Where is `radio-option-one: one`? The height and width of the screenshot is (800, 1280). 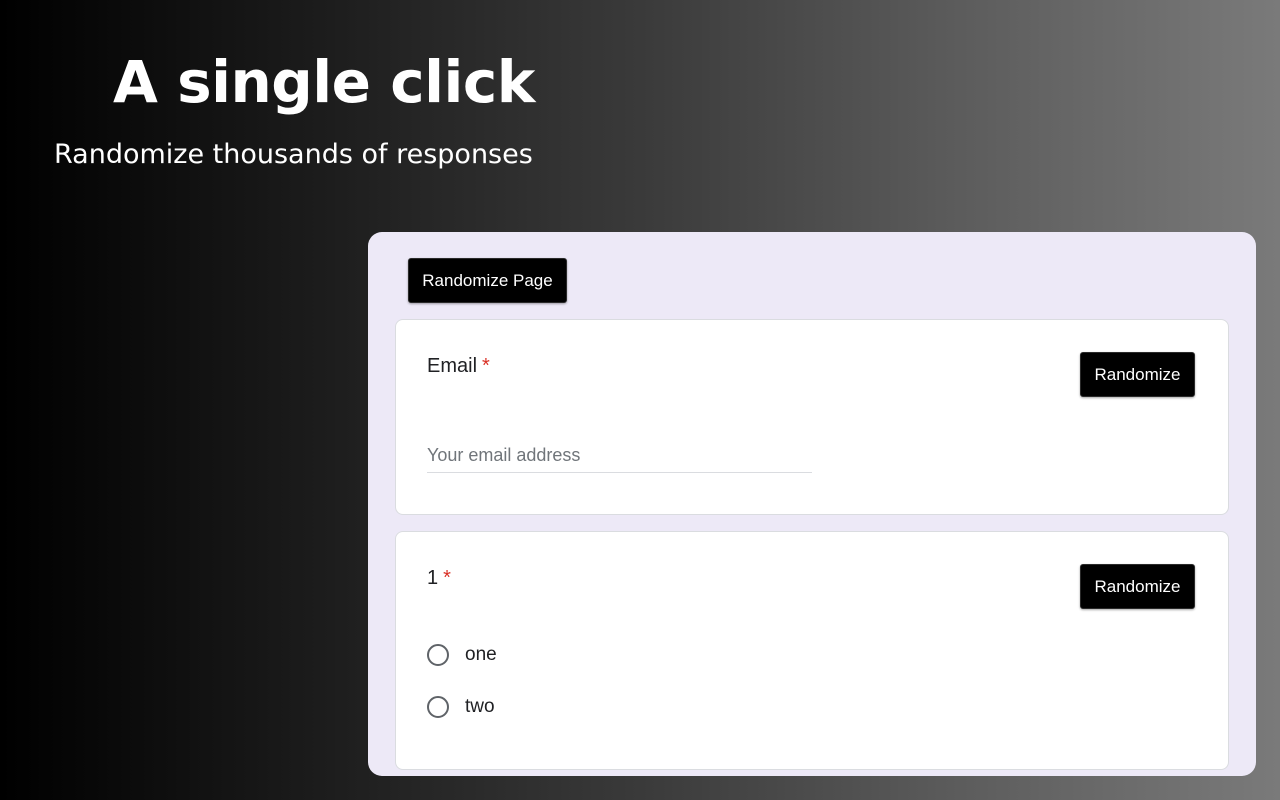 radio-option-one: one is located at coordinates (462, 655).